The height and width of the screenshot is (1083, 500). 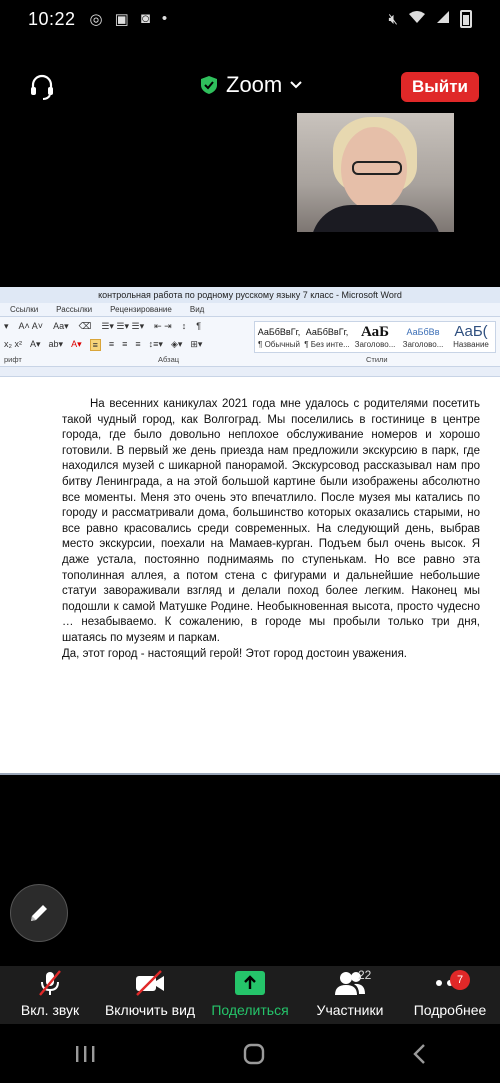 I want to click on image-icon: ▣, so click(x=121, y=19).